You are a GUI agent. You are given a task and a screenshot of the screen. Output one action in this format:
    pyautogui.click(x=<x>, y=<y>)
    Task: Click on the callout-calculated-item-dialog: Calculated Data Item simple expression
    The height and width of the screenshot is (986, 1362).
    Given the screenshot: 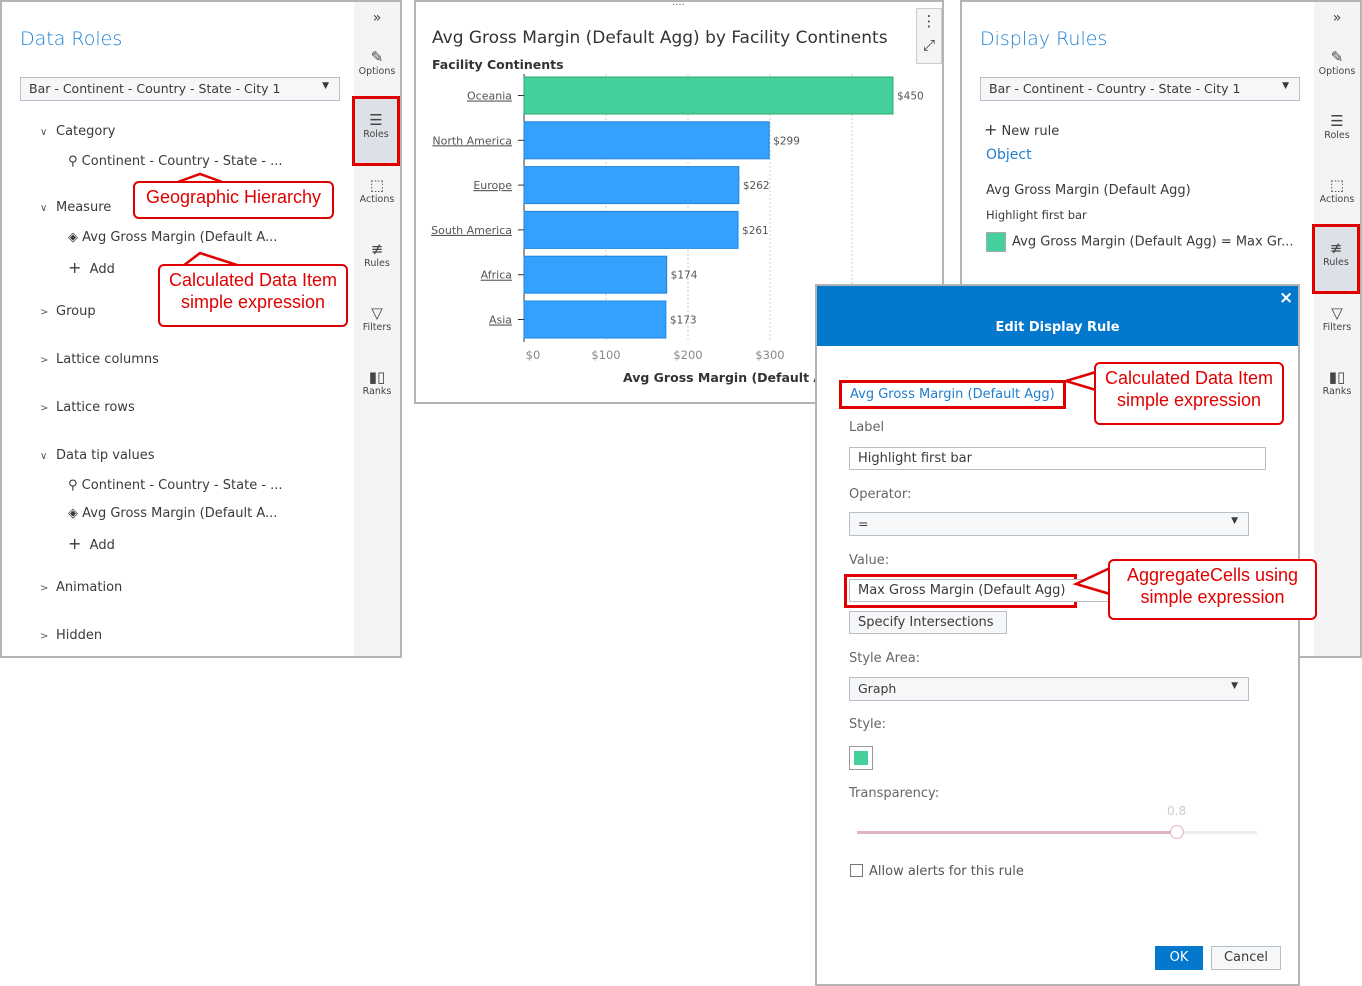 What is the action you would take?
    pyautogui.click(x=1189, y=393)
    